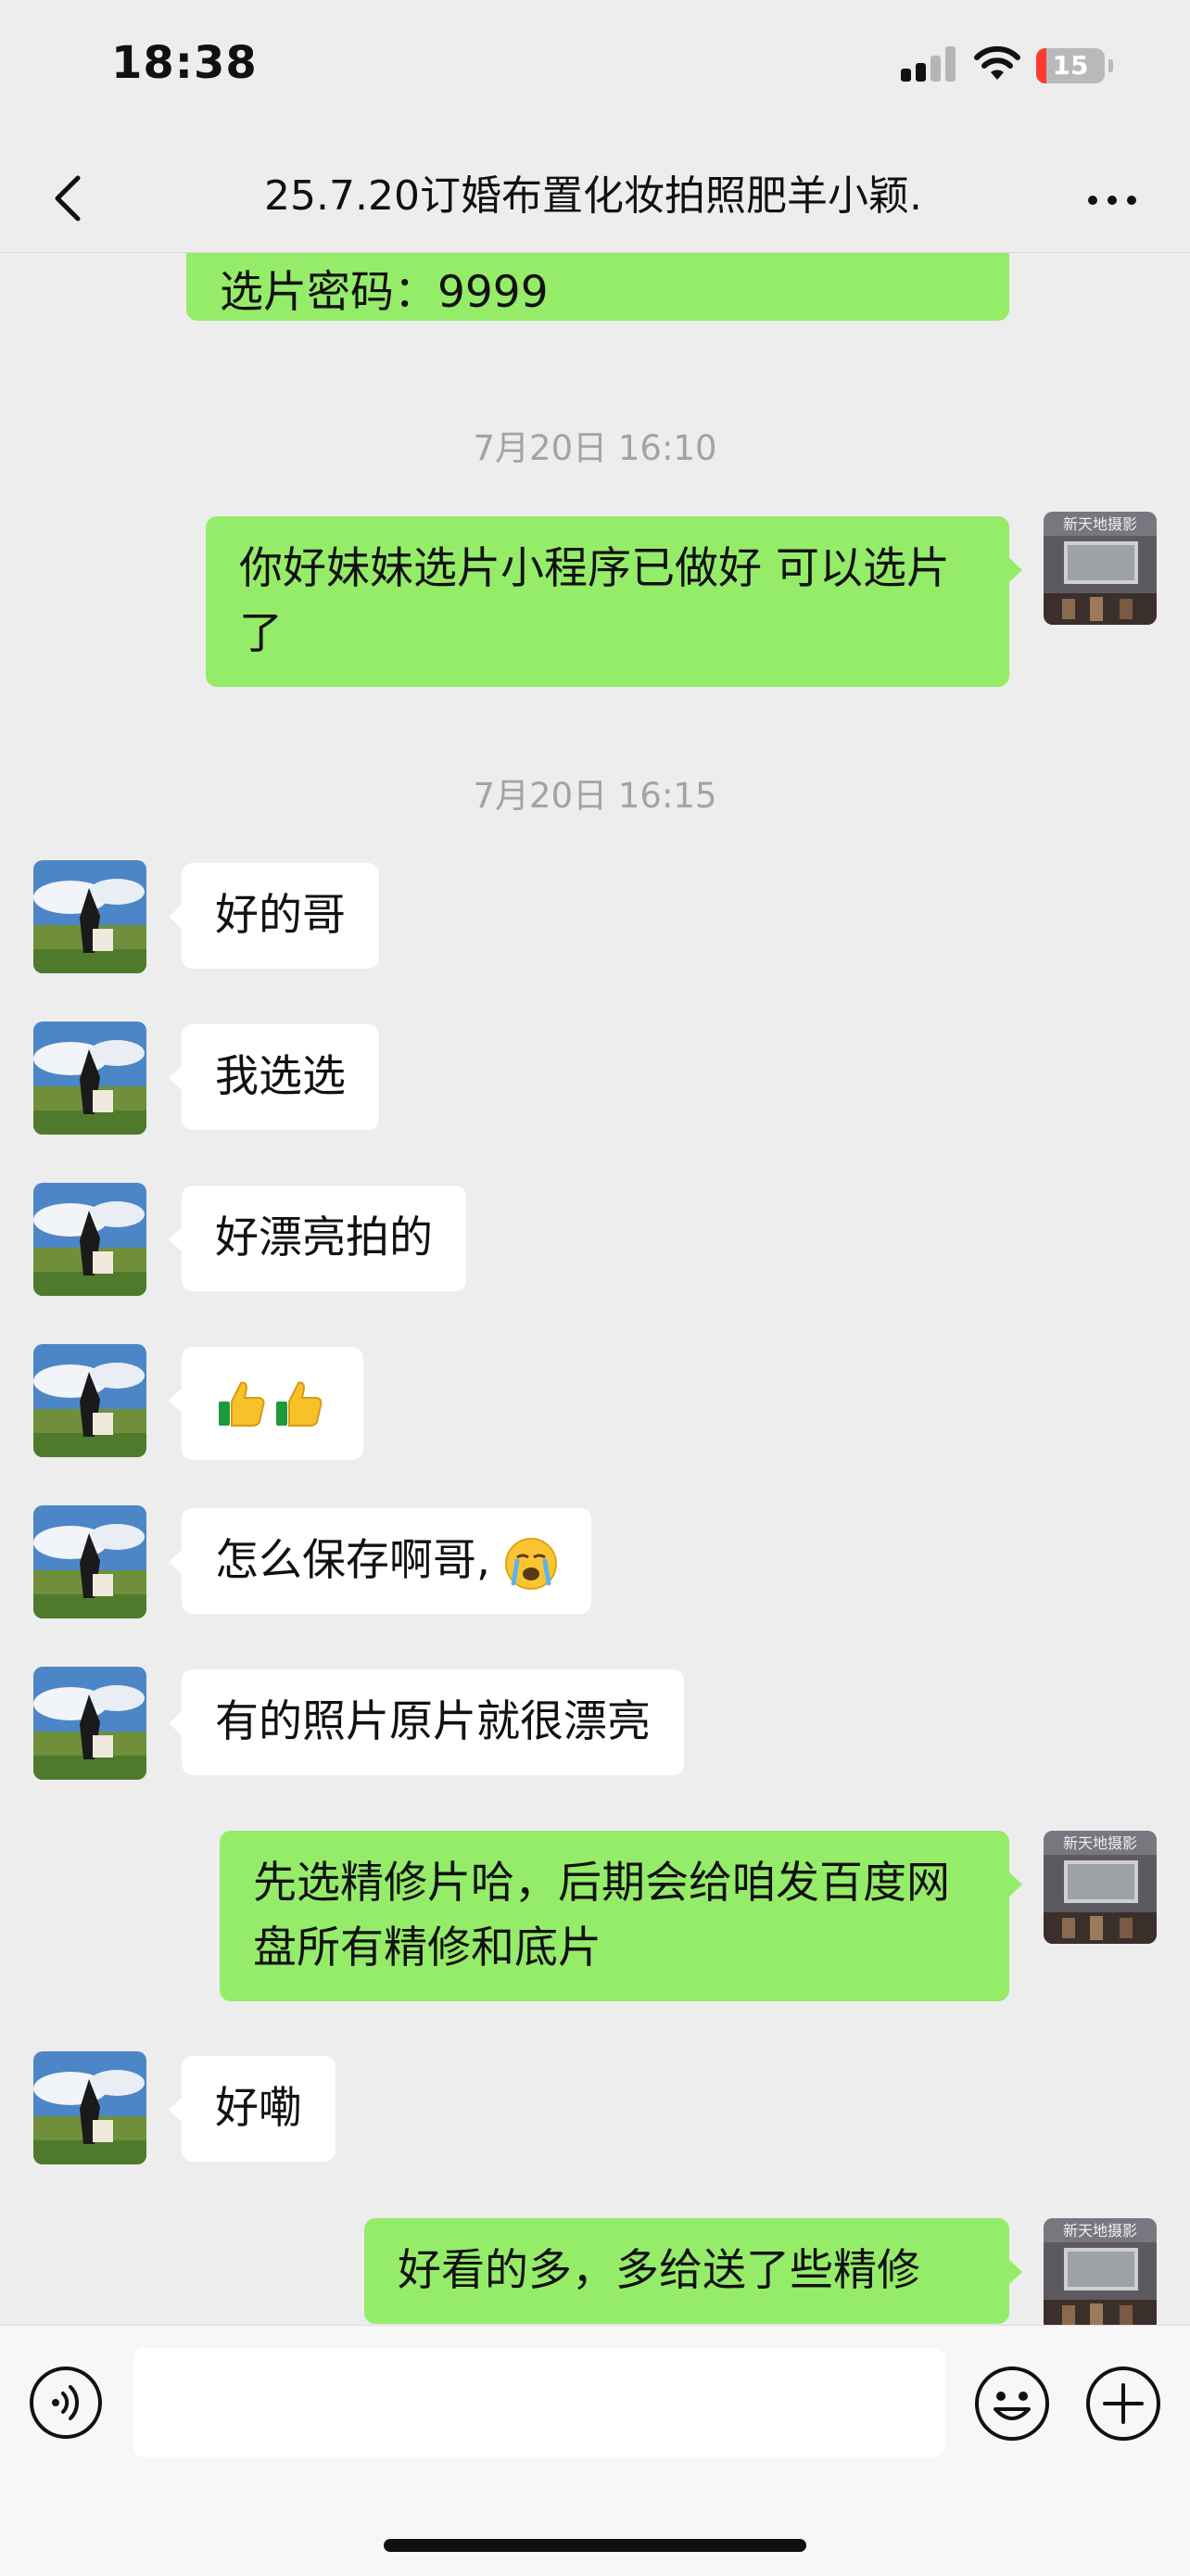  What do you see at coordinates (280, 1076) in the screenshot?
I see `message-text: 我选选` at bounding box center [280, 1076].